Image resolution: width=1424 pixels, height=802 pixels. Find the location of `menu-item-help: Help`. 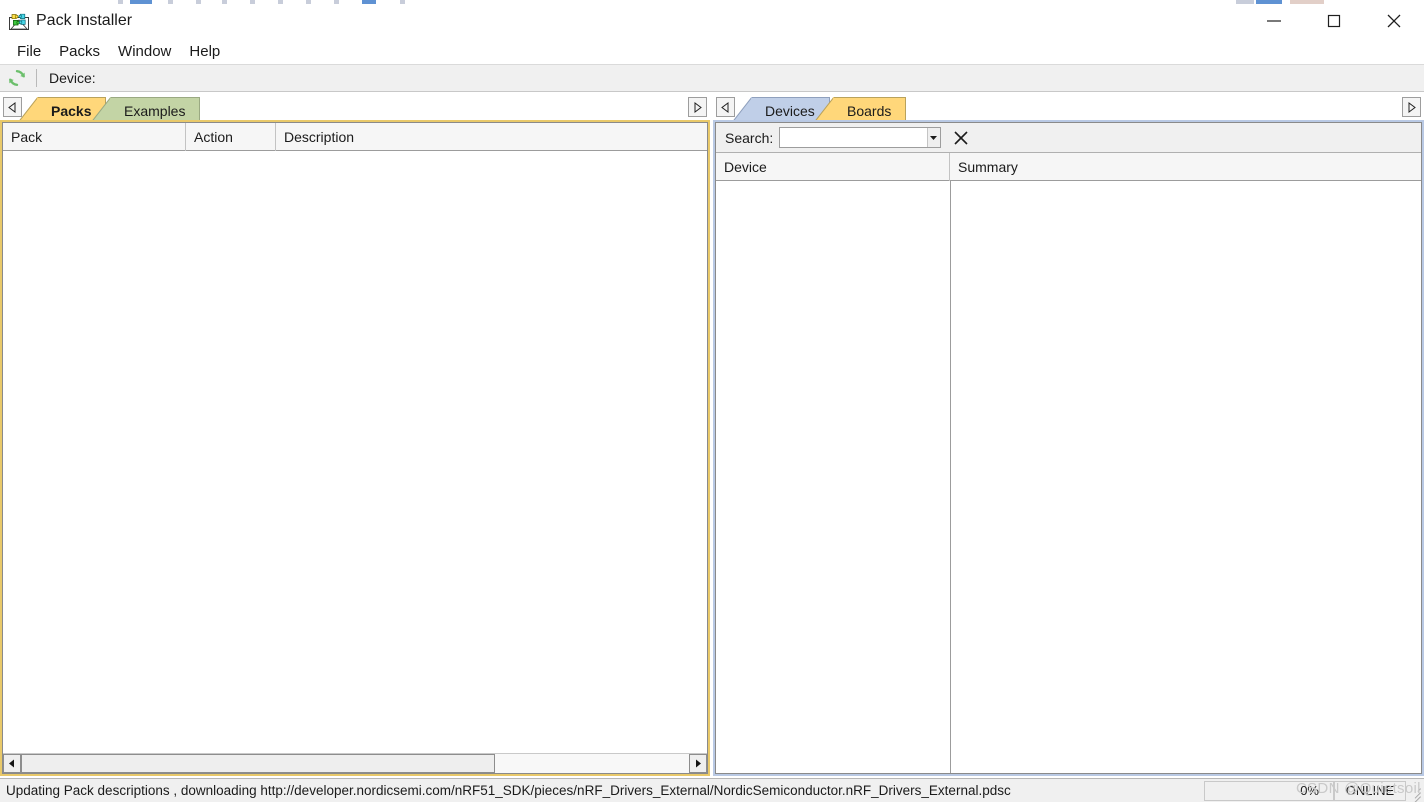

menu-item-help: Help is located at coordinates (204, 51).